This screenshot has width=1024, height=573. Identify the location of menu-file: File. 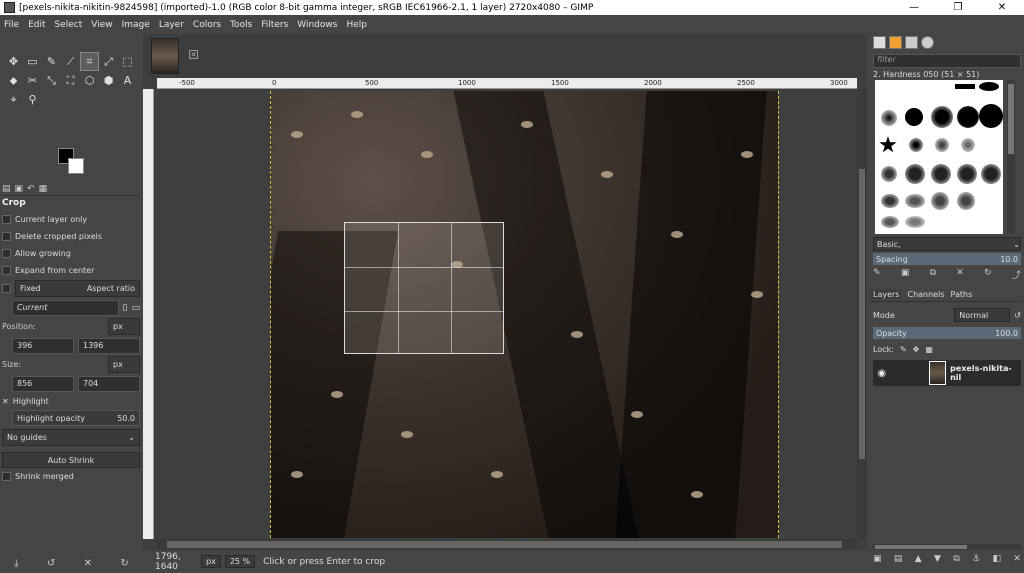
(11, 25).